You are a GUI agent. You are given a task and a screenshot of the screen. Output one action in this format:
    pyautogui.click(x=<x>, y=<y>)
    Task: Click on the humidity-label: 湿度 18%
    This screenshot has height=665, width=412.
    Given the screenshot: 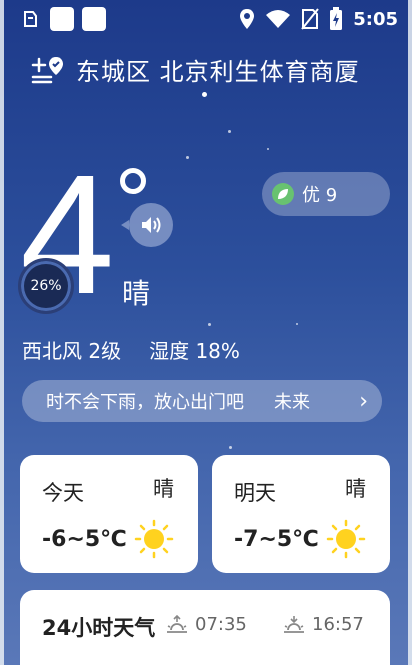 What is the action you would take?
    pyautogui.click(x=194, y=351)
    